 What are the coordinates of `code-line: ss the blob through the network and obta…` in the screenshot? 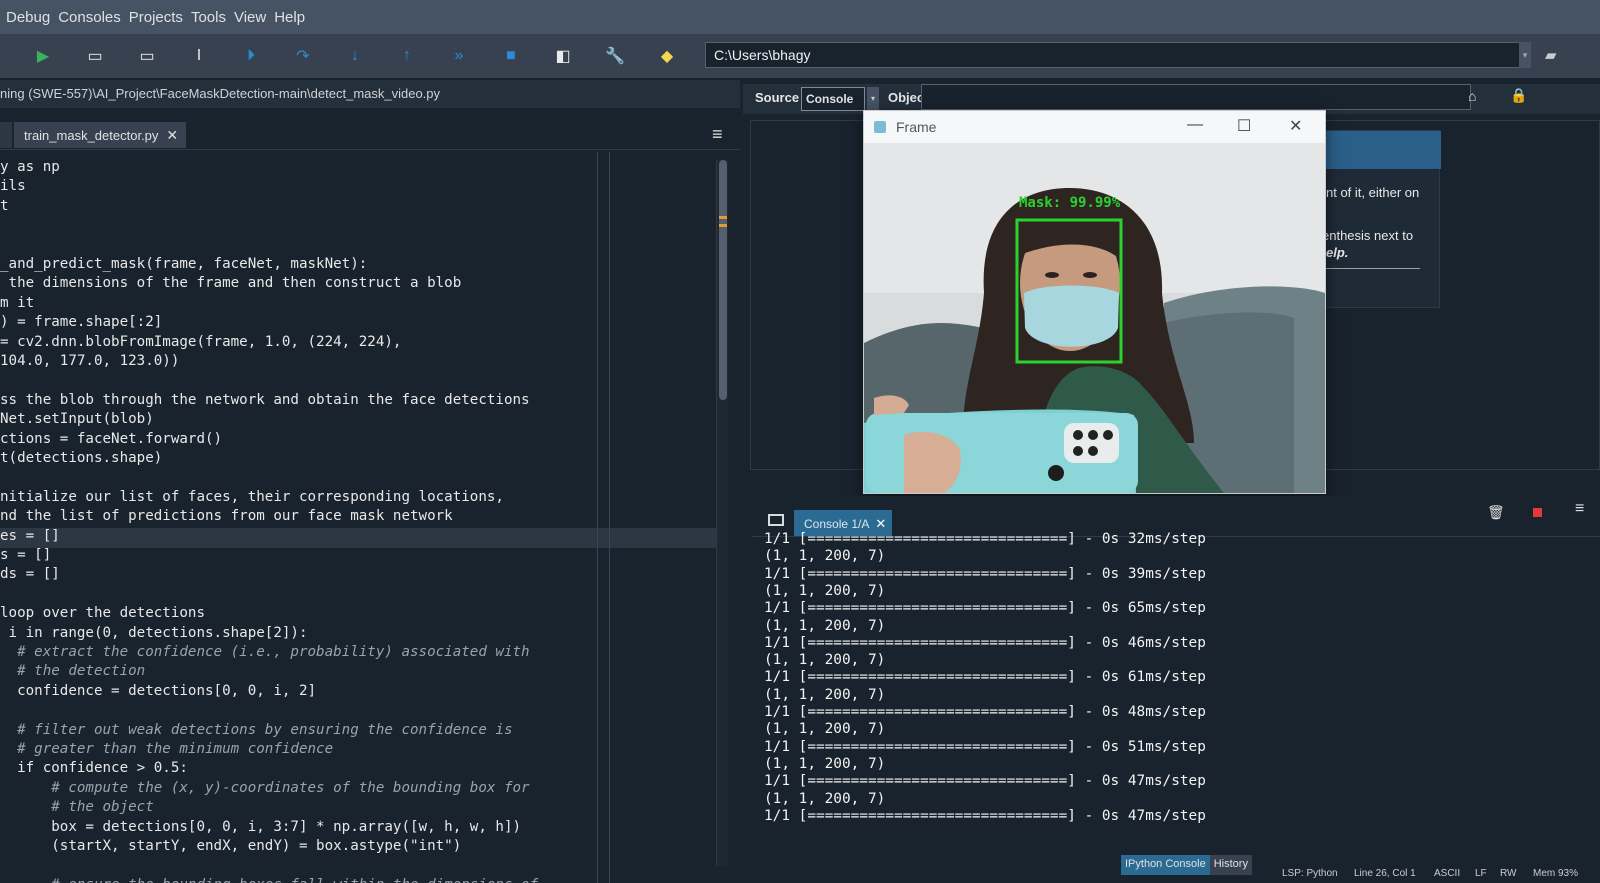 It's located at (265, 399).